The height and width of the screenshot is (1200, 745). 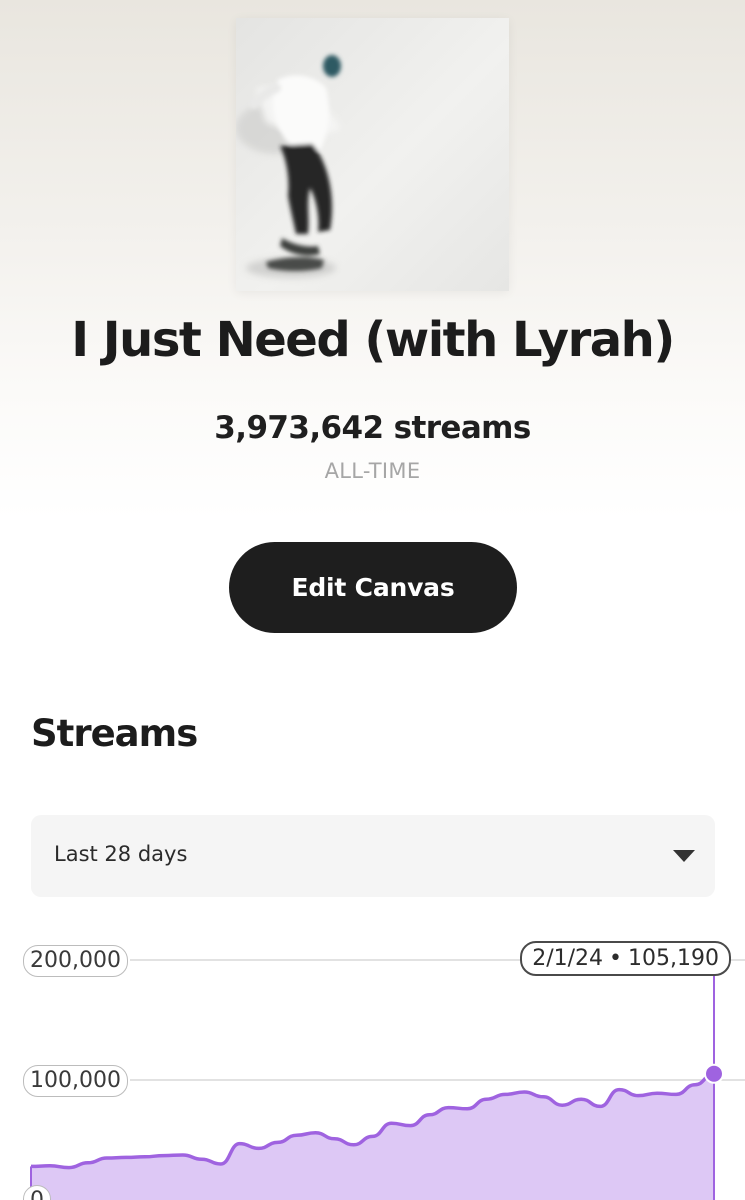 I want to click on edit-canvas-button: Edit Canvas, so click(x=373, y=587).